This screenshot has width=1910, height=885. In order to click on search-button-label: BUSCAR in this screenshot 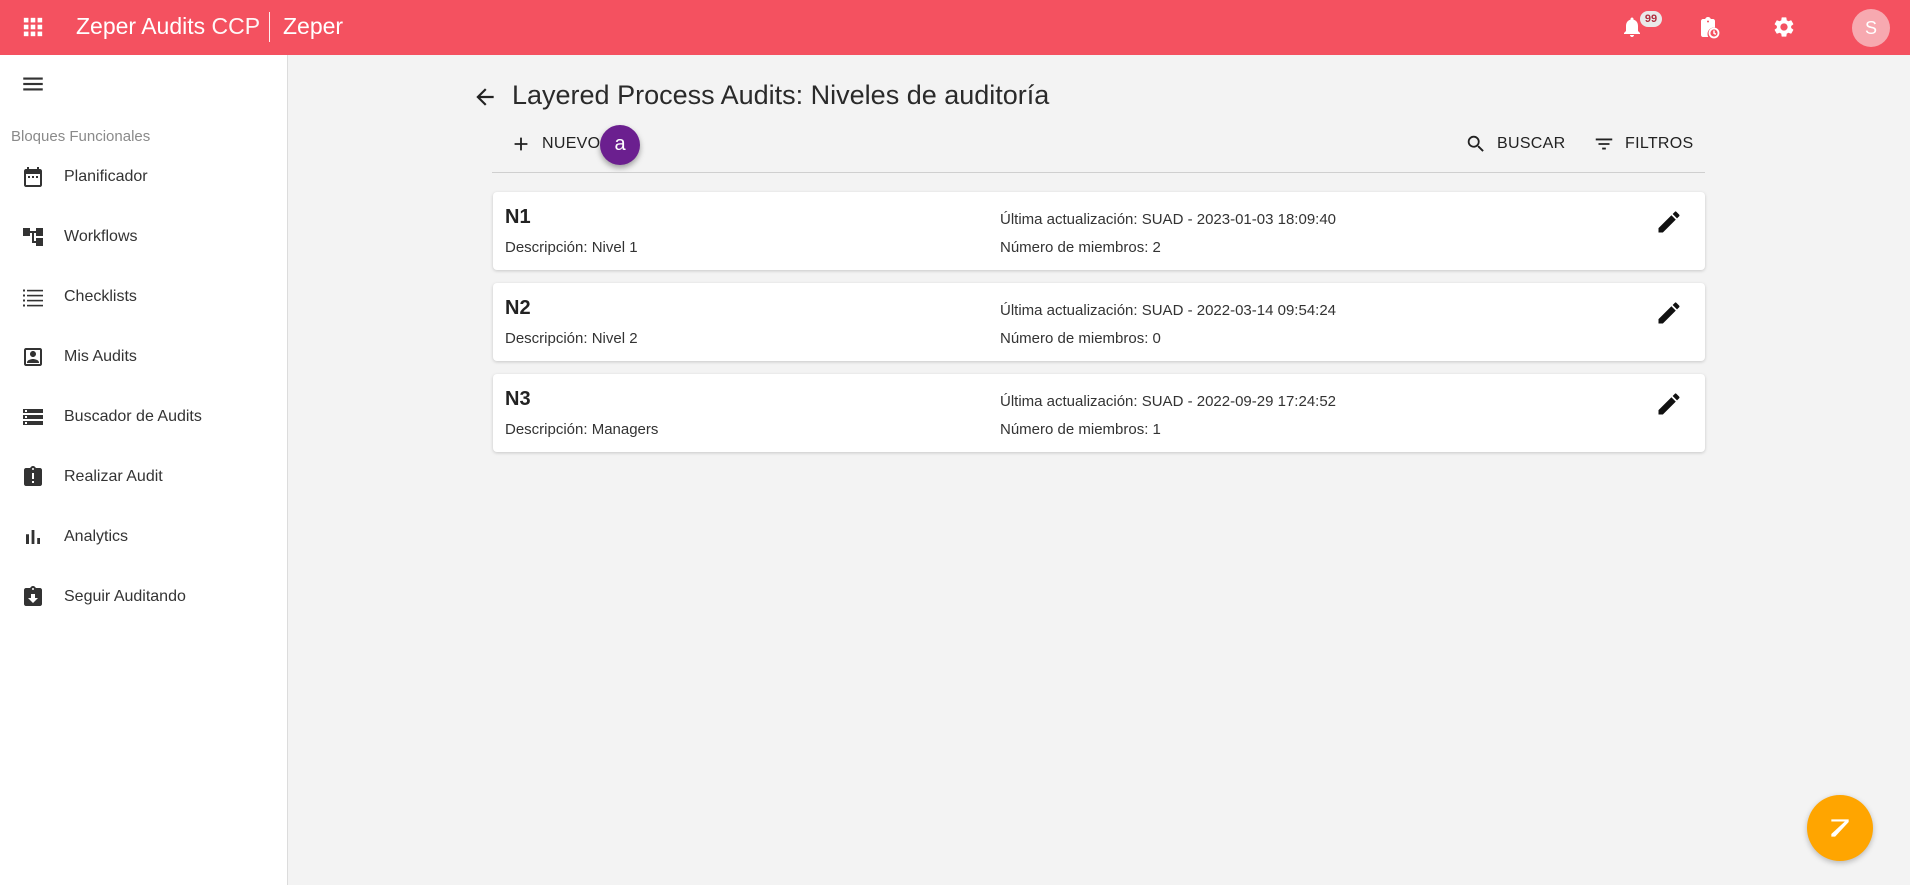, I will do `click(1531, 143)`.